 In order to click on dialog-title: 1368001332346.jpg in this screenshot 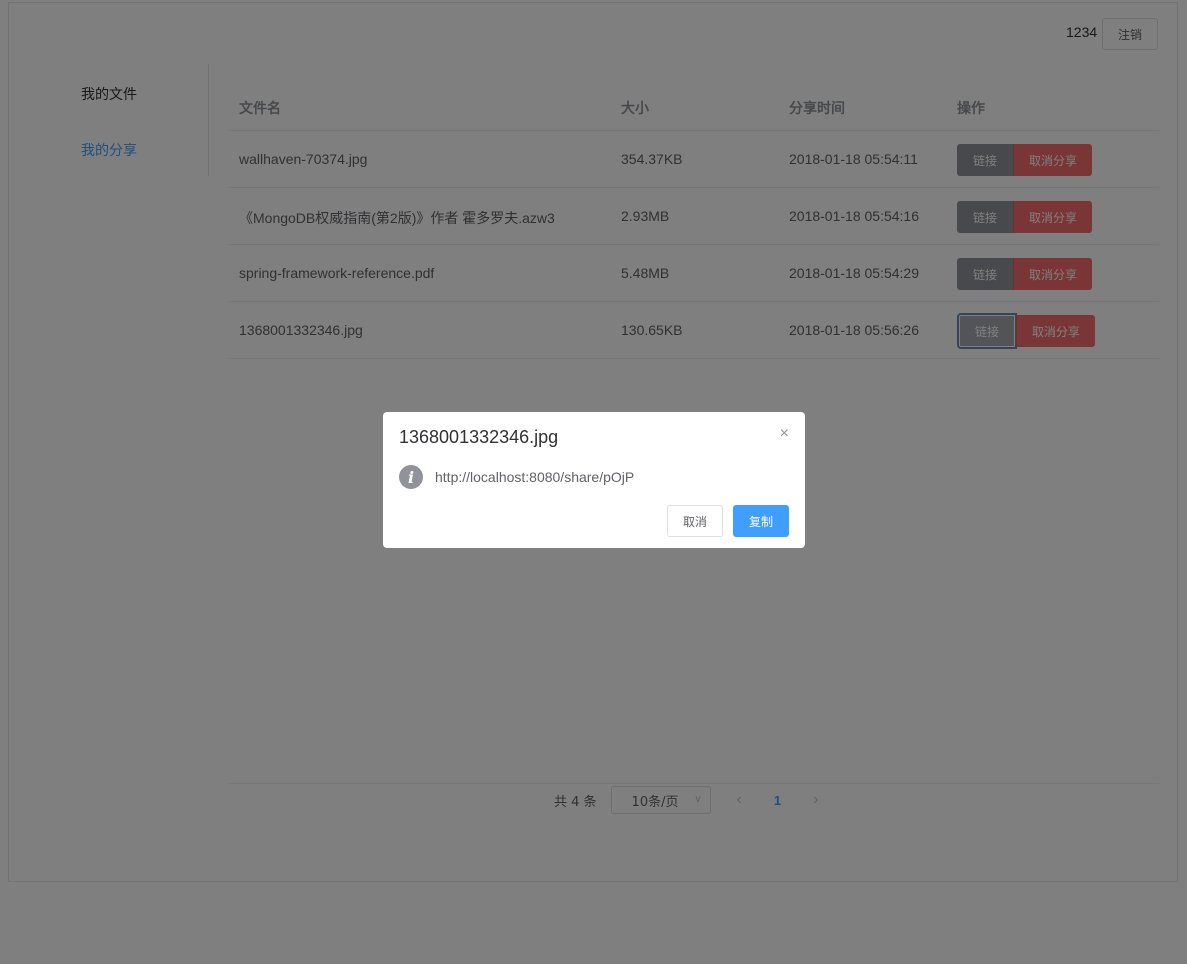, I will do `click(479, 437)`.